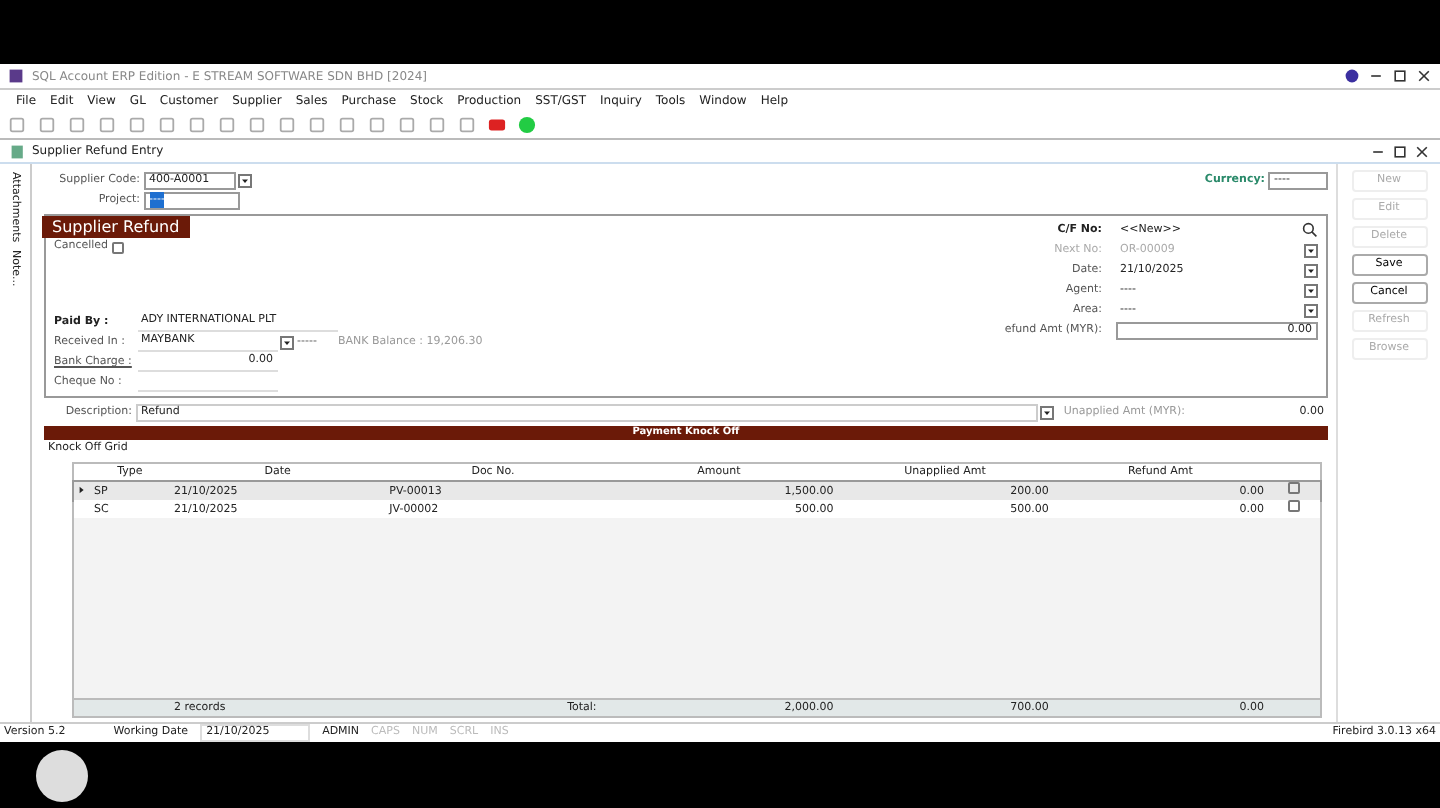 This screenshot has width=1440, height=808. What do you see at coordinates (16, 76) in the screenshot?
I see `app-icon` at bounding box center [16, 76].